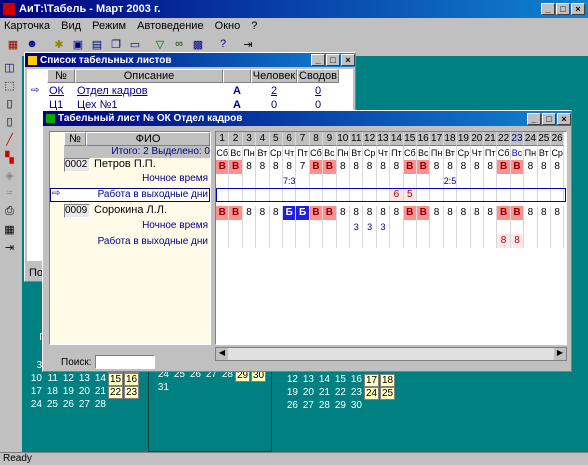  What do you see at coordinates (61, 76) in the screenshot?
I see `header-num: №` at bounding box center [61, 76].